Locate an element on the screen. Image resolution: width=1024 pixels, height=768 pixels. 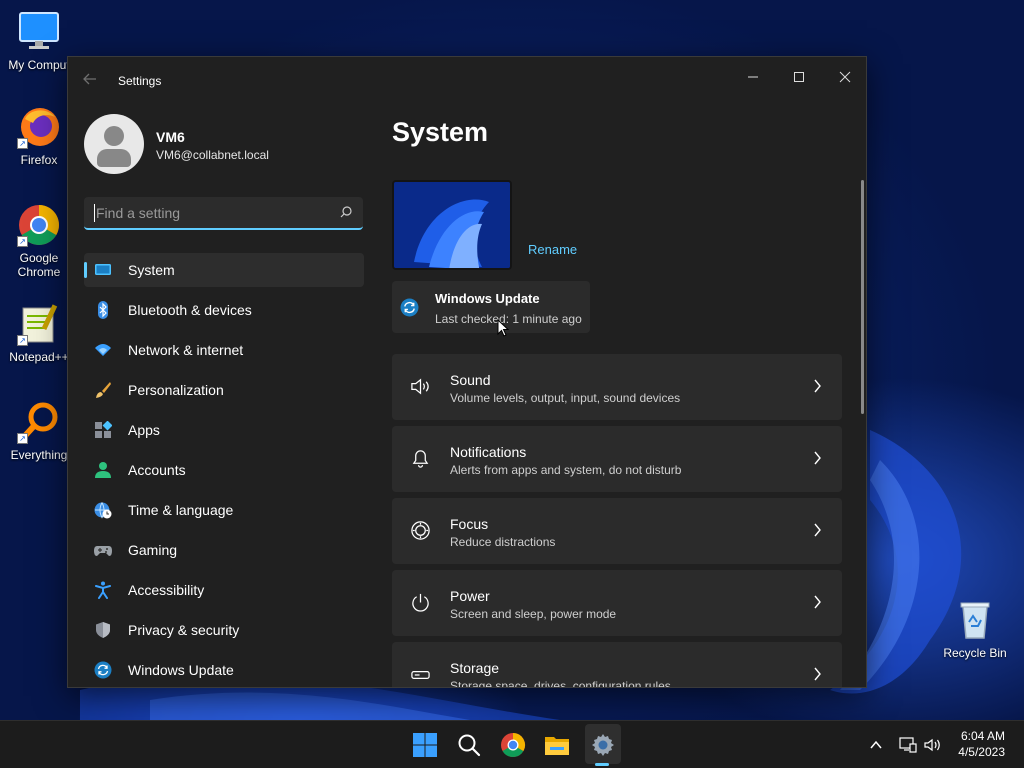
desktop-icon-recycle-bin: Recycle Bin is located at coordinates (975, 629).